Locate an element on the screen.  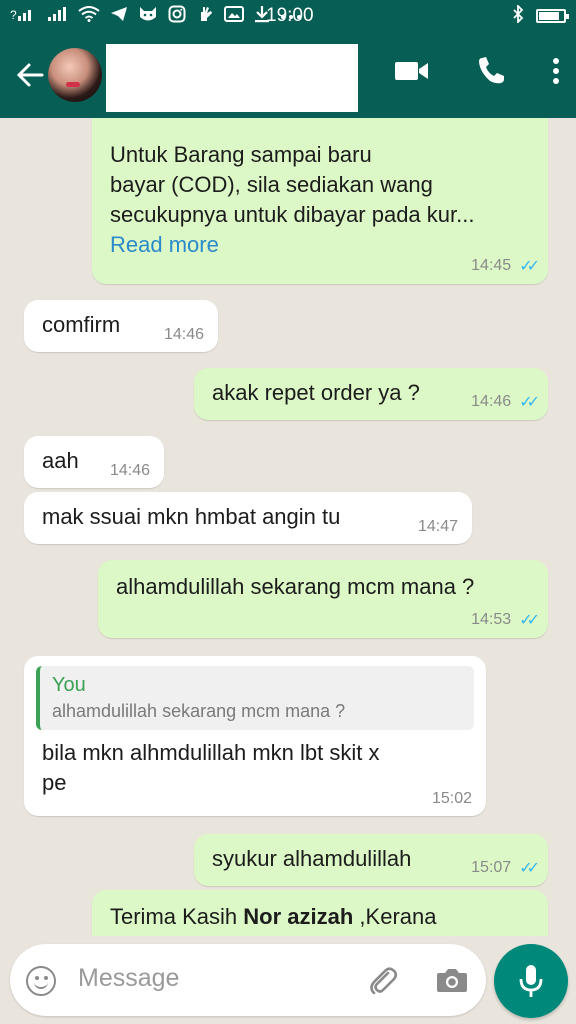
quote-author: You is located at coordinates (69, 685).